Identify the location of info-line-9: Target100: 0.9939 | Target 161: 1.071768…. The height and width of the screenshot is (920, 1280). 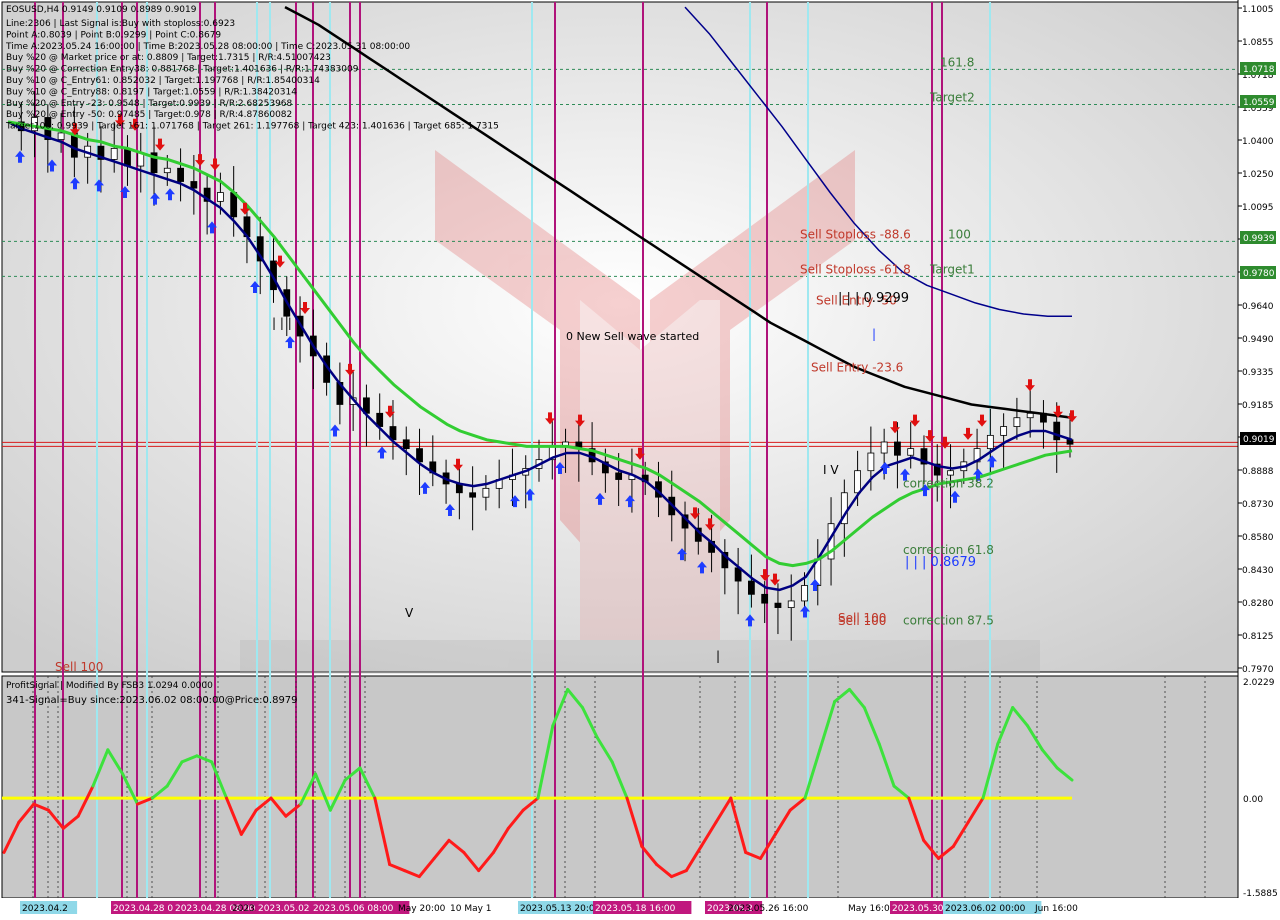
(252, 127).